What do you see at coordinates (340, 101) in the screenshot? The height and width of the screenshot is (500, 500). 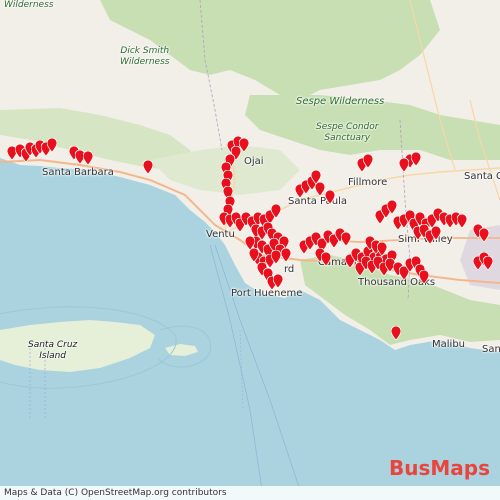 I see `sespe-wilderness-label: Sespe Wilderness` at bounding box center [340, 101].